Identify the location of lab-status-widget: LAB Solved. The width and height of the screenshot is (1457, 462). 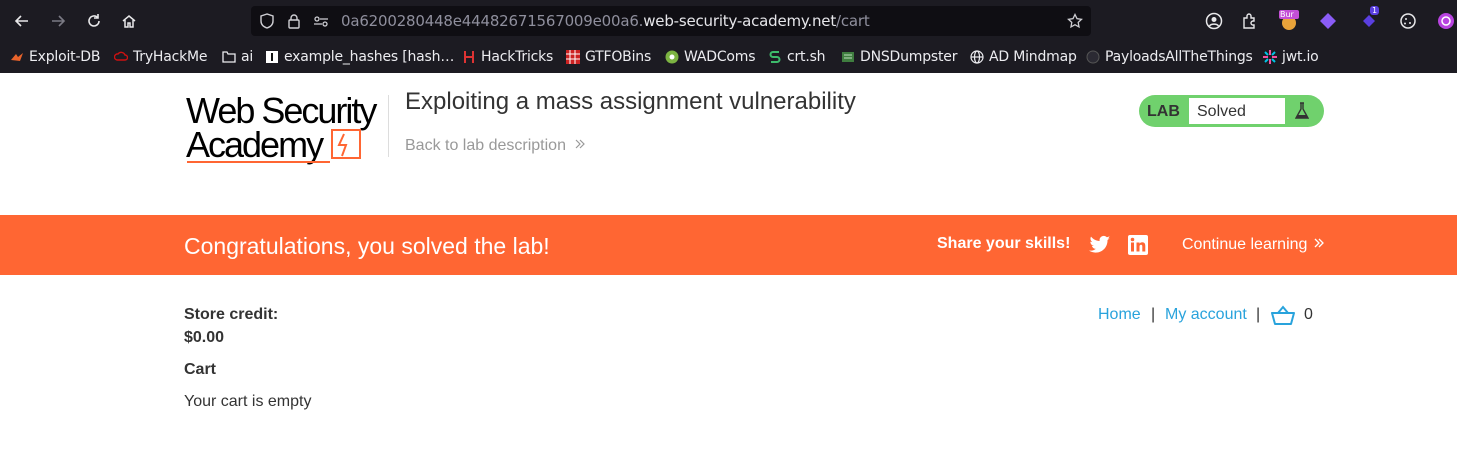
(1231, 111).